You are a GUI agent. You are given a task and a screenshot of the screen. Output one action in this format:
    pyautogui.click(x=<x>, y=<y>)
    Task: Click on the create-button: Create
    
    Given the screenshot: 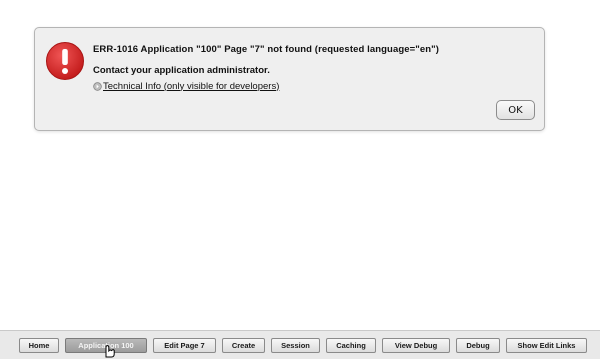 What is the action you would take?
    pyautogui.click(x=243, y=345)
    